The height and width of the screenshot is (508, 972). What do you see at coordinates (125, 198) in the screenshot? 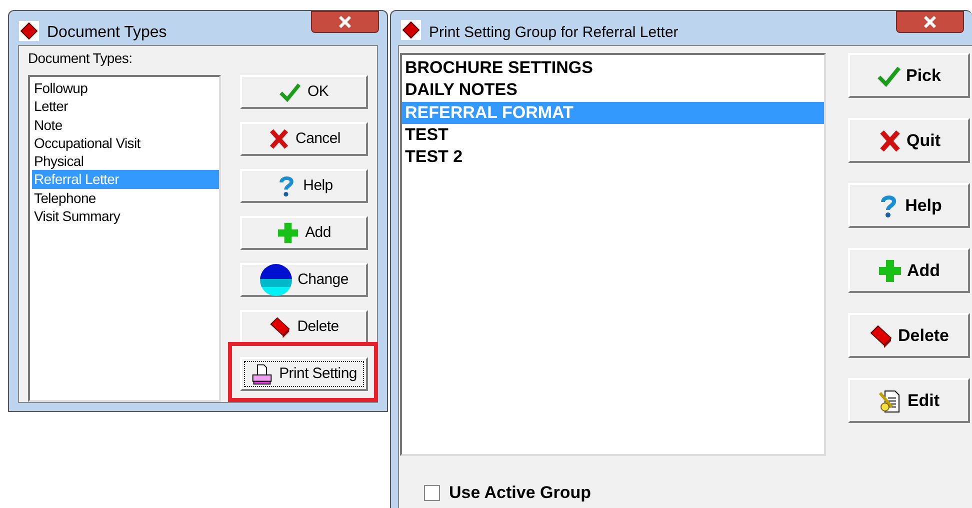
I see `list-item: Telephone` at bounding box center [125, 198].